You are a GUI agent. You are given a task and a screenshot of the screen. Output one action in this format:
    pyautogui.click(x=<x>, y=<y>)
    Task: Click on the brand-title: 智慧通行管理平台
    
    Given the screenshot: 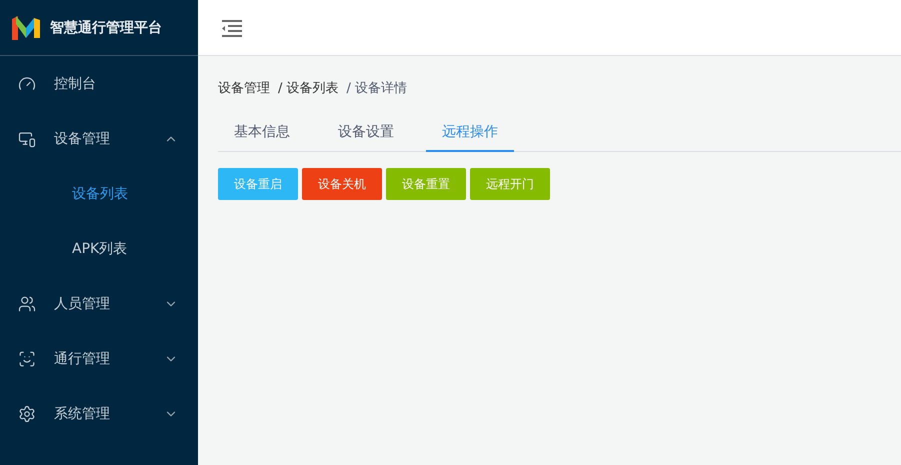 What is the action you would take?
    pyautogui.click(x=106, y=27)
    